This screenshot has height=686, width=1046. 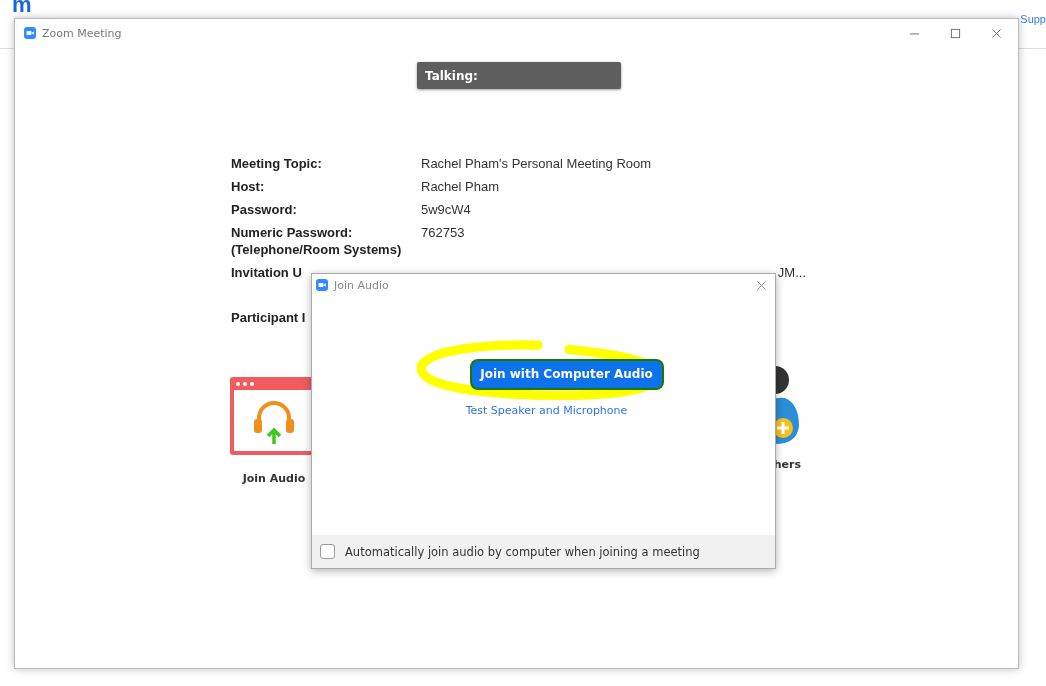 I want to click on info-label: Invitation U, so click(x=267, y=272).